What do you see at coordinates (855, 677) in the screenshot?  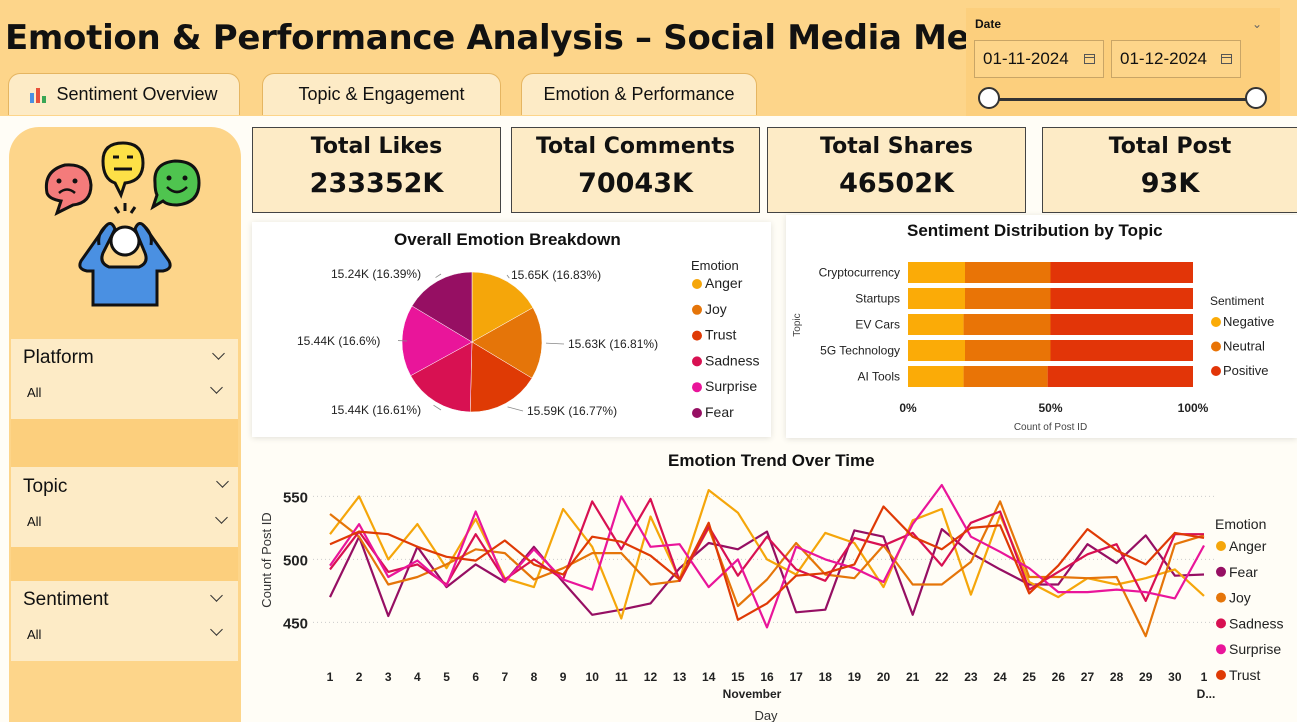 I see `line-x-tick: 19` at bounding box center [855, 677].